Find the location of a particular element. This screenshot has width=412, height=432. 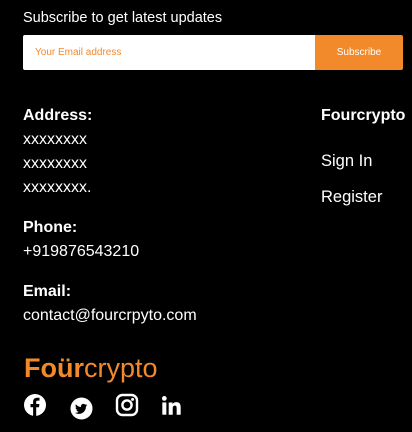

brand-column-title: Fourcrypto is located at coordinates (363, 115).